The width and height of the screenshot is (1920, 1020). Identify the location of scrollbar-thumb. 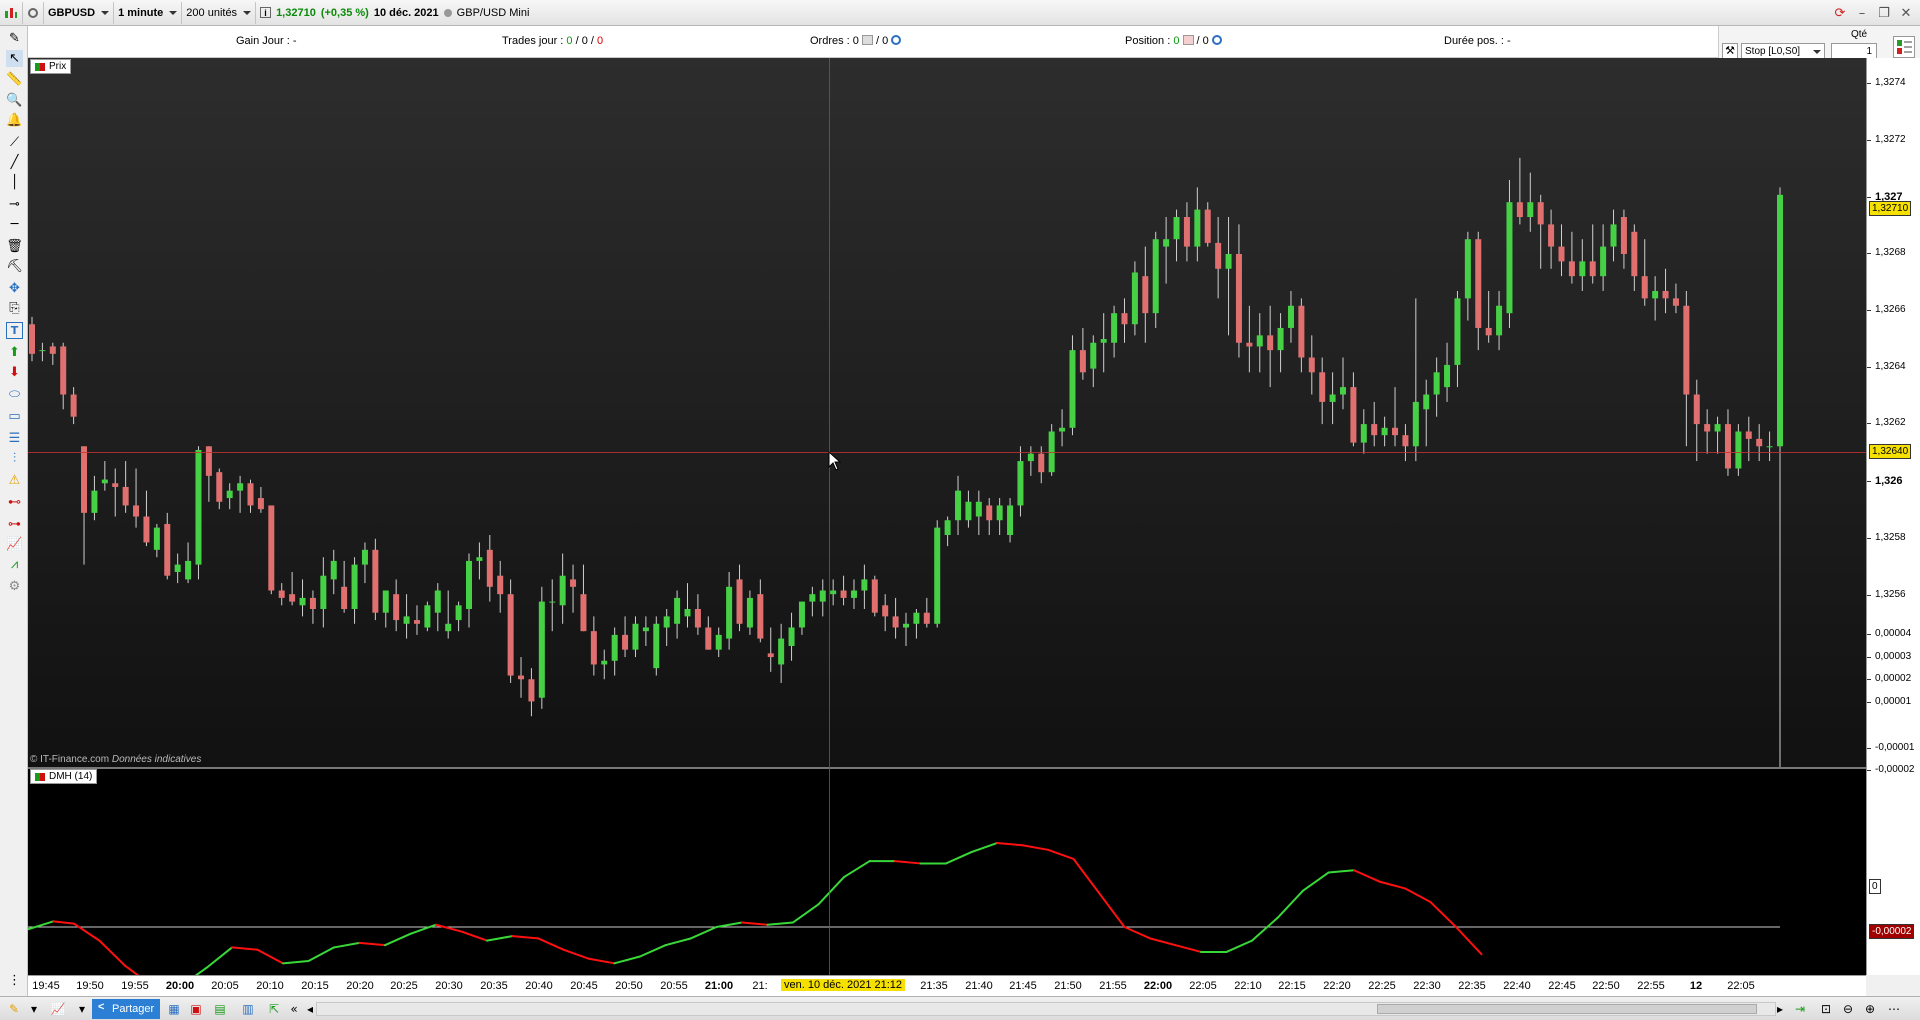
(1567, 1009).